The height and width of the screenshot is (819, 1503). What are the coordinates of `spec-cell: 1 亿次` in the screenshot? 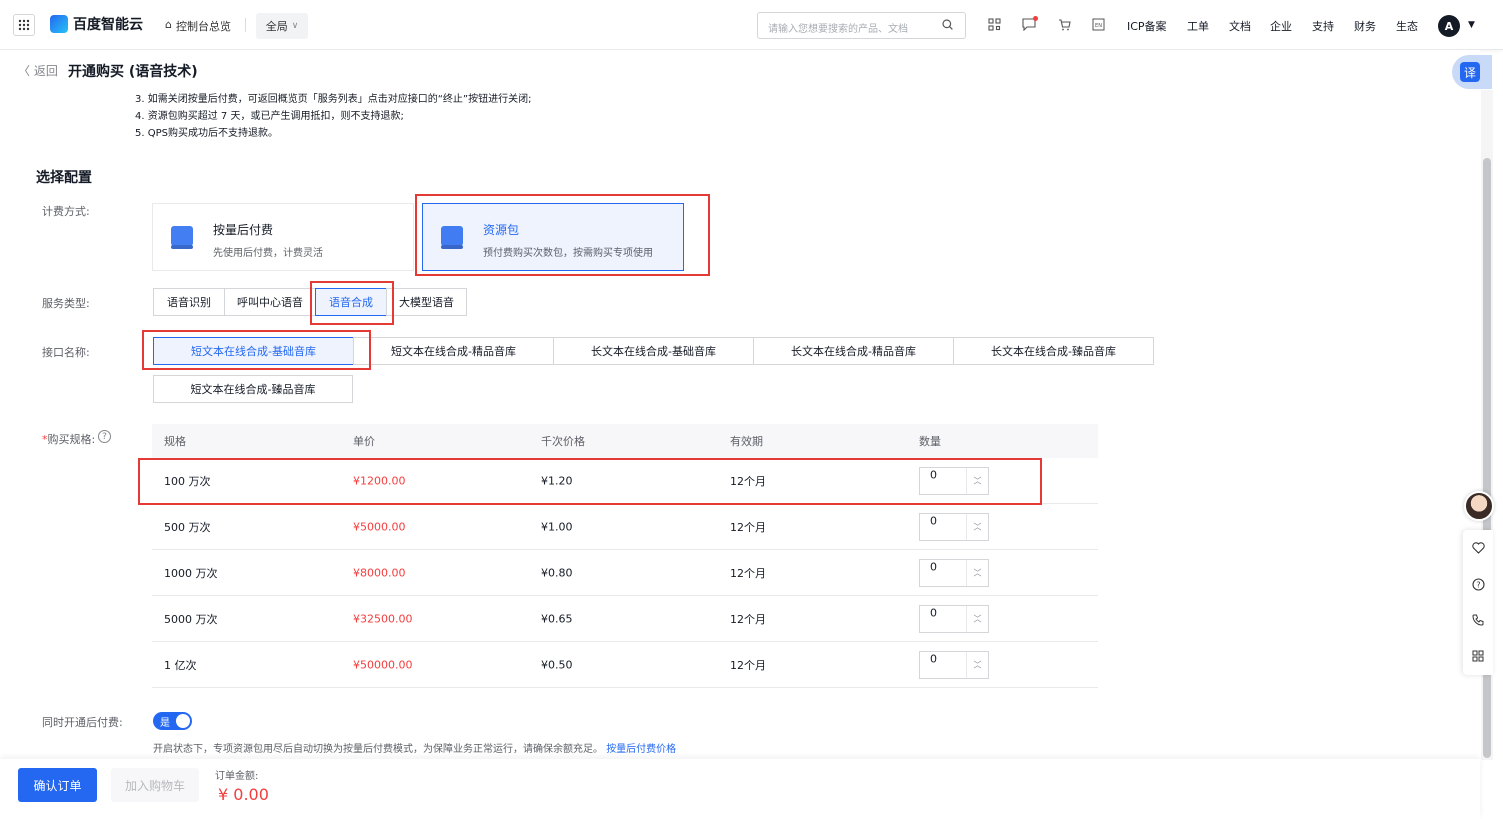 It's located at (180, 665).